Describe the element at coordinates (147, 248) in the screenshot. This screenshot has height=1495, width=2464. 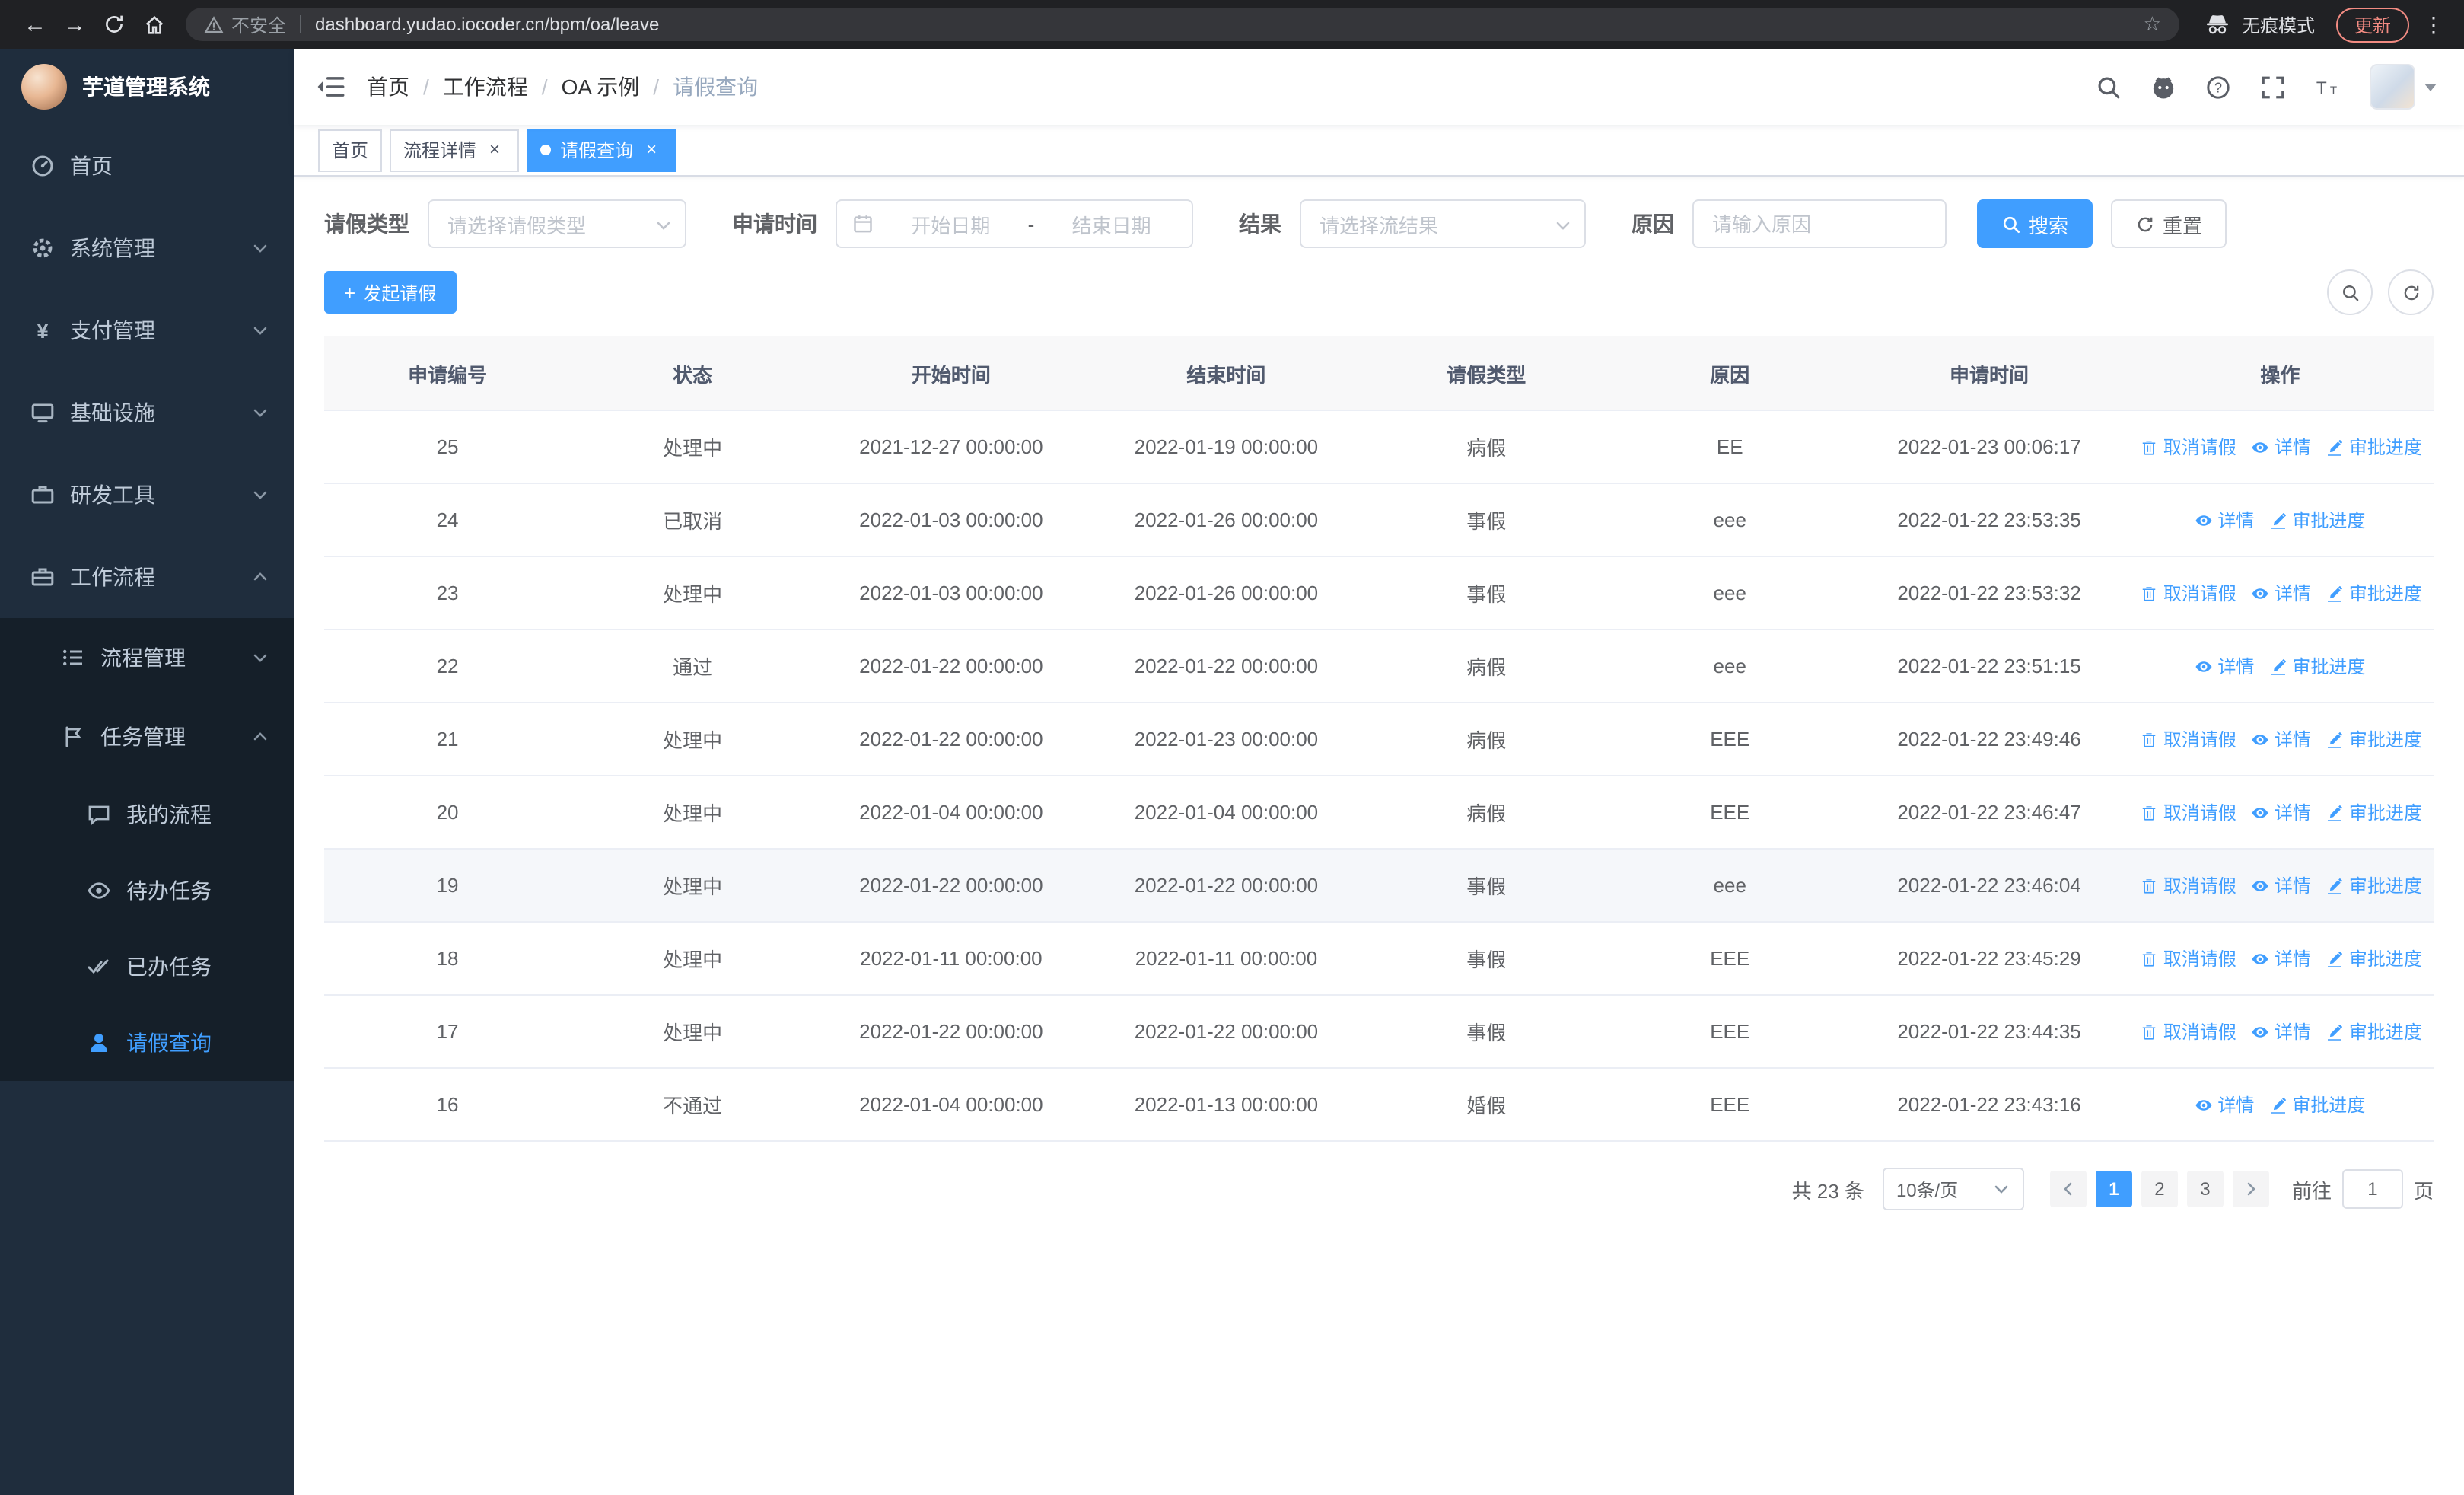
I see `sidebar-item-system: 系统管理` at that location.